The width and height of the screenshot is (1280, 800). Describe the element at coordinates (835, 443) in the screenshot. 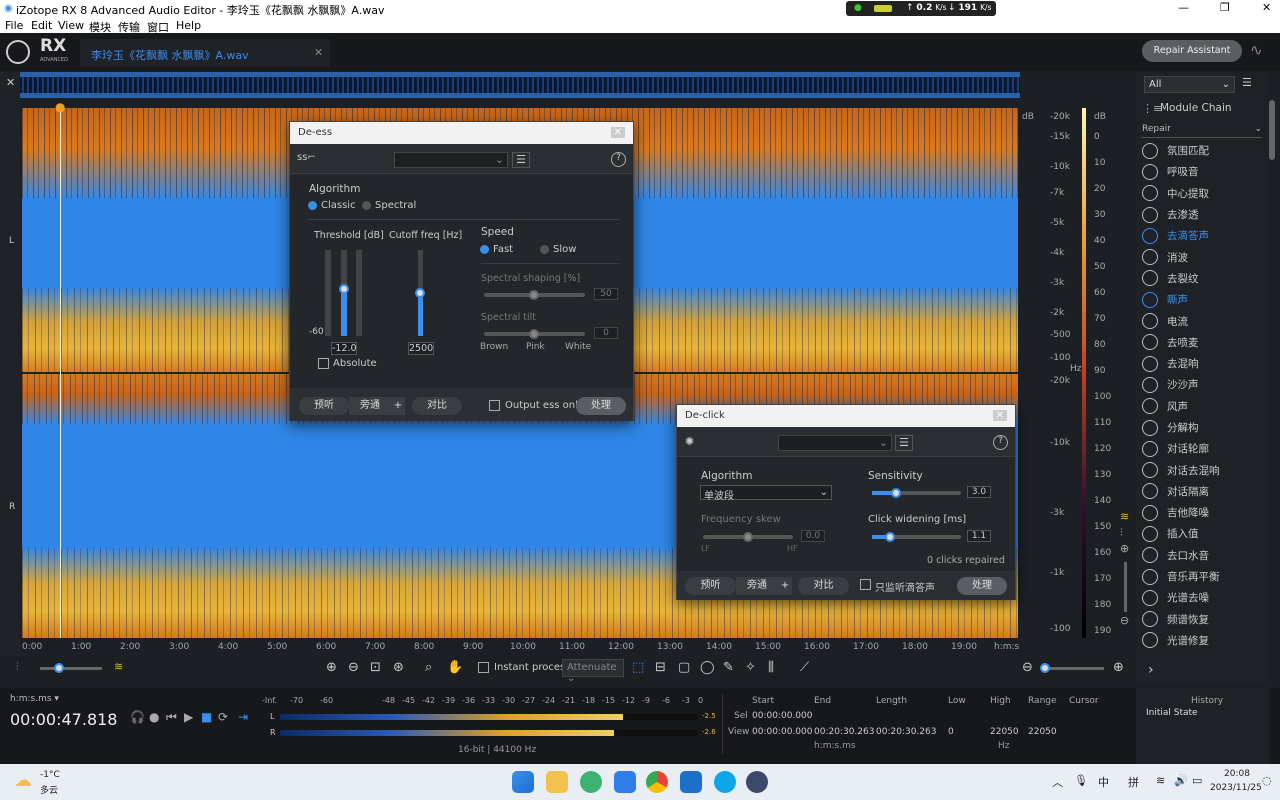

I see `de-click-preset-select: ⌄` at that location.